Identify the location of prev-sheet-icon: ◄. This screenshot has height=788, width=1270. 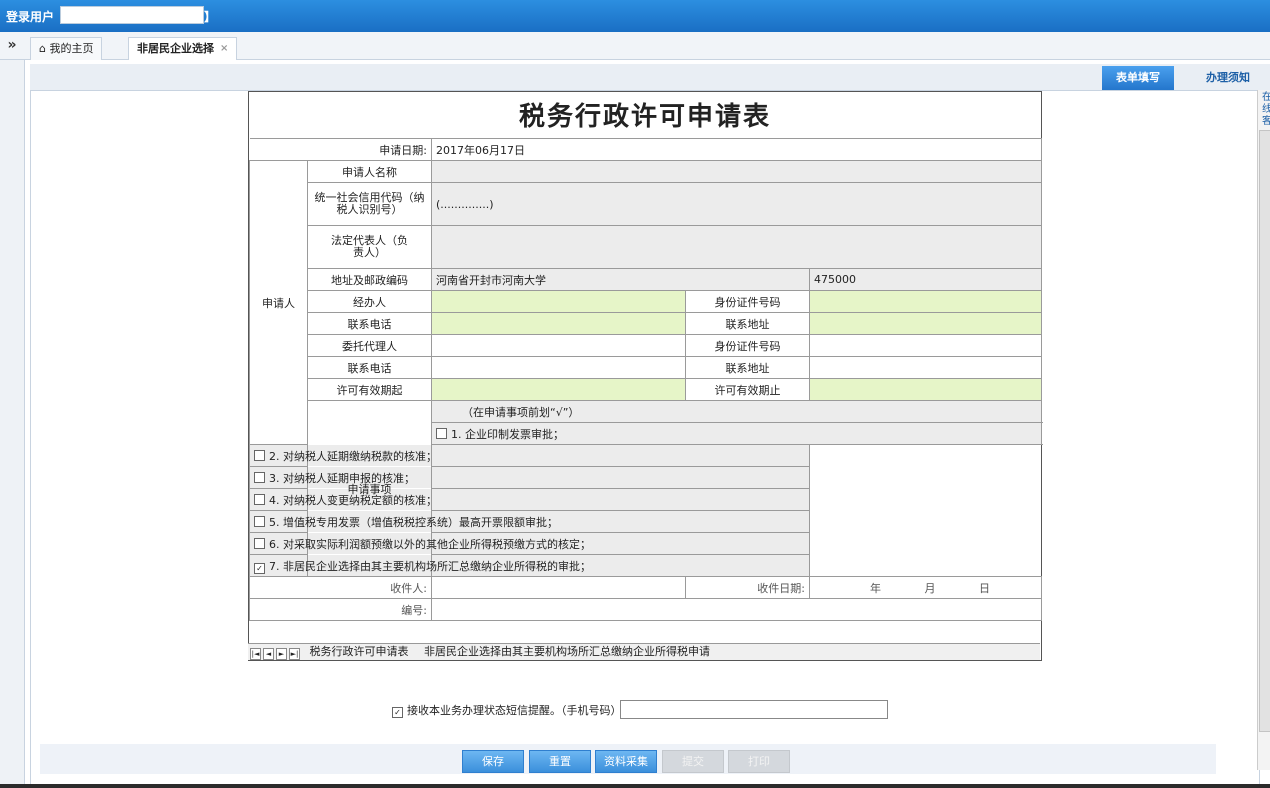
(268, 654).